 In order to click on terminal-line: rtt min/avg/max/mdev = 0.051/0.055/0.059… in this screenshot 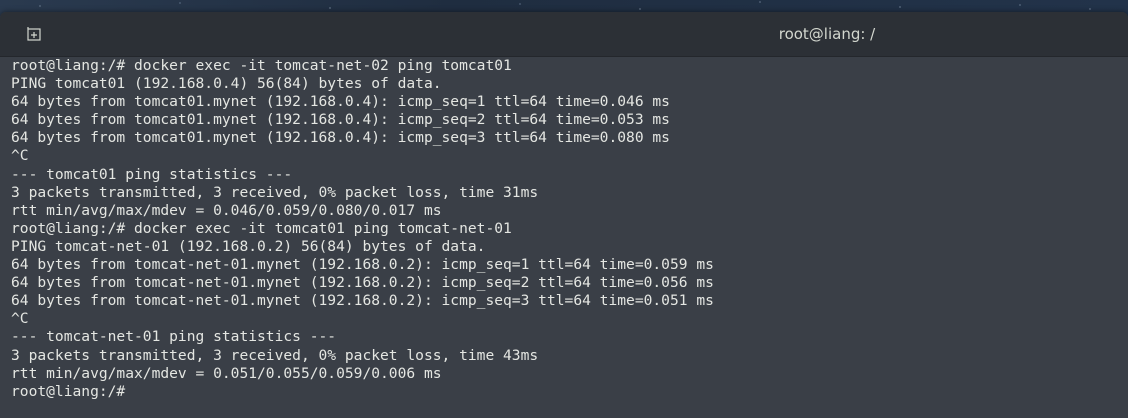, I will do `click(226, 373)`.